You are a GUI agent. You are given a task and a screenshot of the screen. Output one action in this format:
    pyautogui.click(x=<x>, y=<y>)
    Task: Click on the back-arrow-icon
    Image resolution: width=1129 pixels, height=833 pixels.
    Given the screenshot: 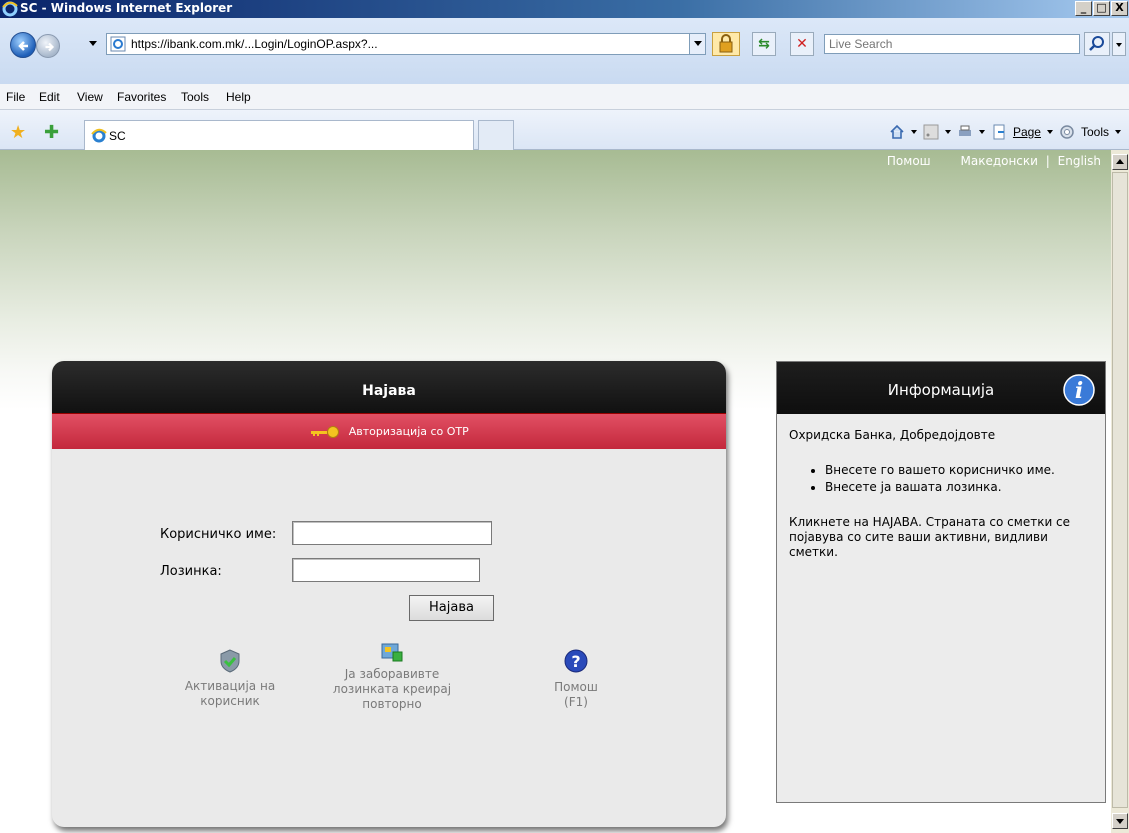 What is the action you would take?
    pyautogui.click(x=23, y=46)
    